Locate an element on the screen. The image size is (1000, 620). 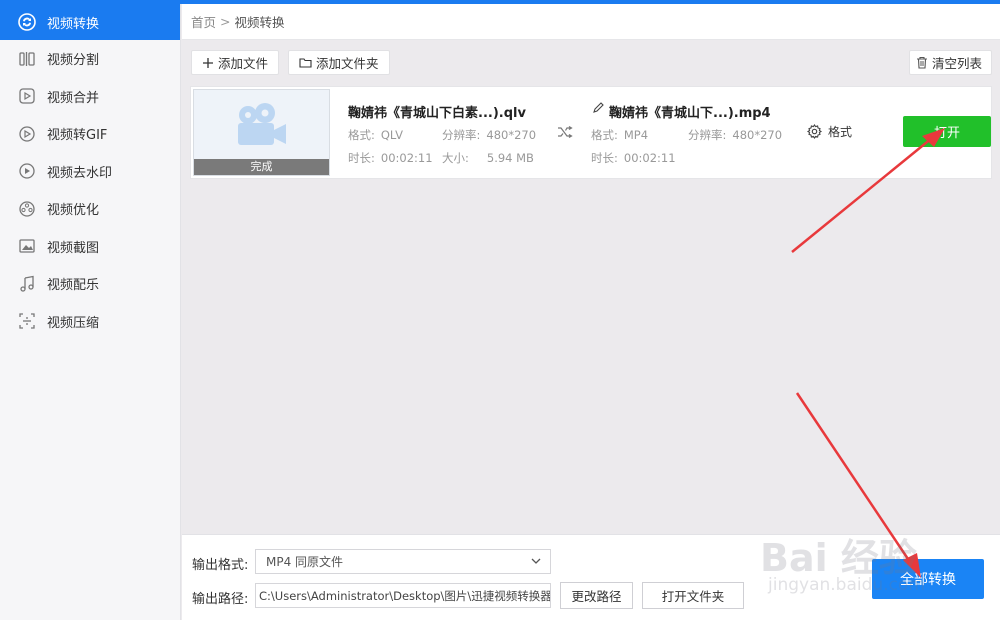
thumbnail-status: 完成 is located at coordinates (261, 167).